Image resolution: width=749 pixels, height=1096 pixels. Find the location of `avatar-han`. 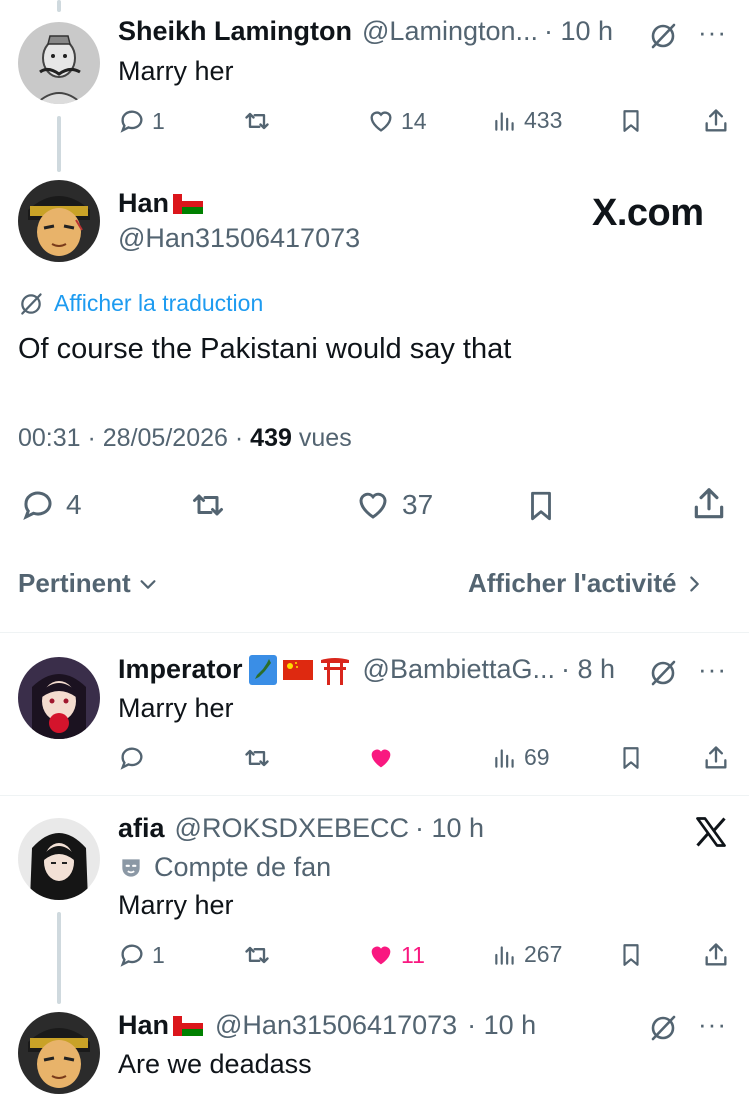

avatar-han is located at coordinates (59, 221).